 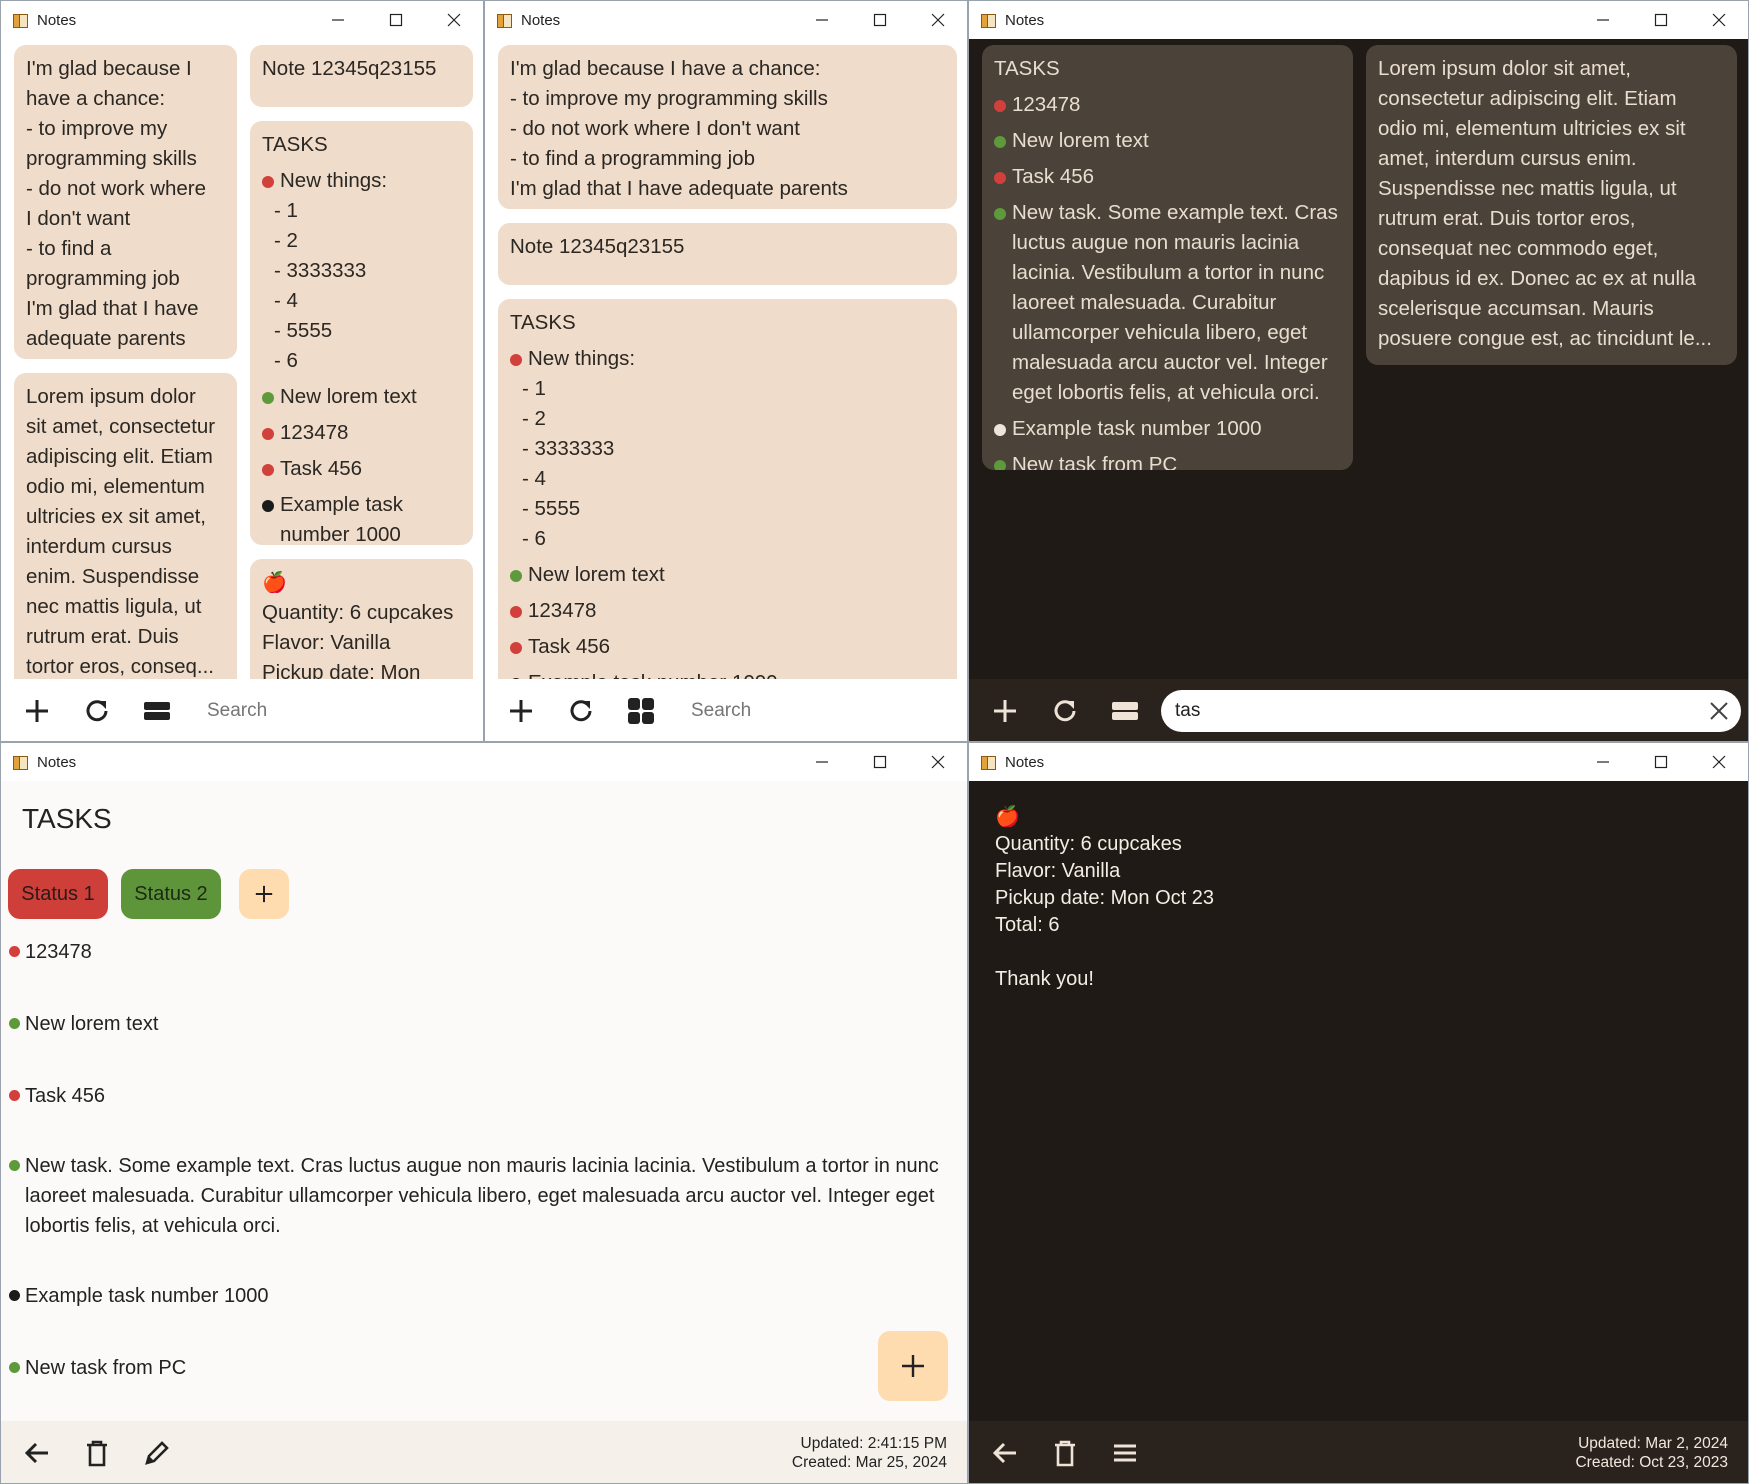 I want to click on menu-button, so click(x=1125, y=1453).